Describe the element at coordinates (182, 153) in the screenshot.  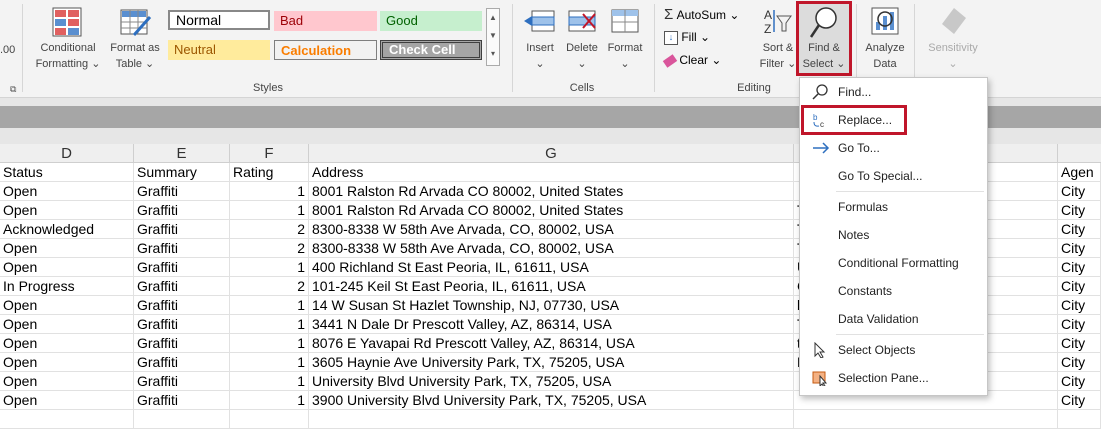
I see `column-header-e: E` at that location.